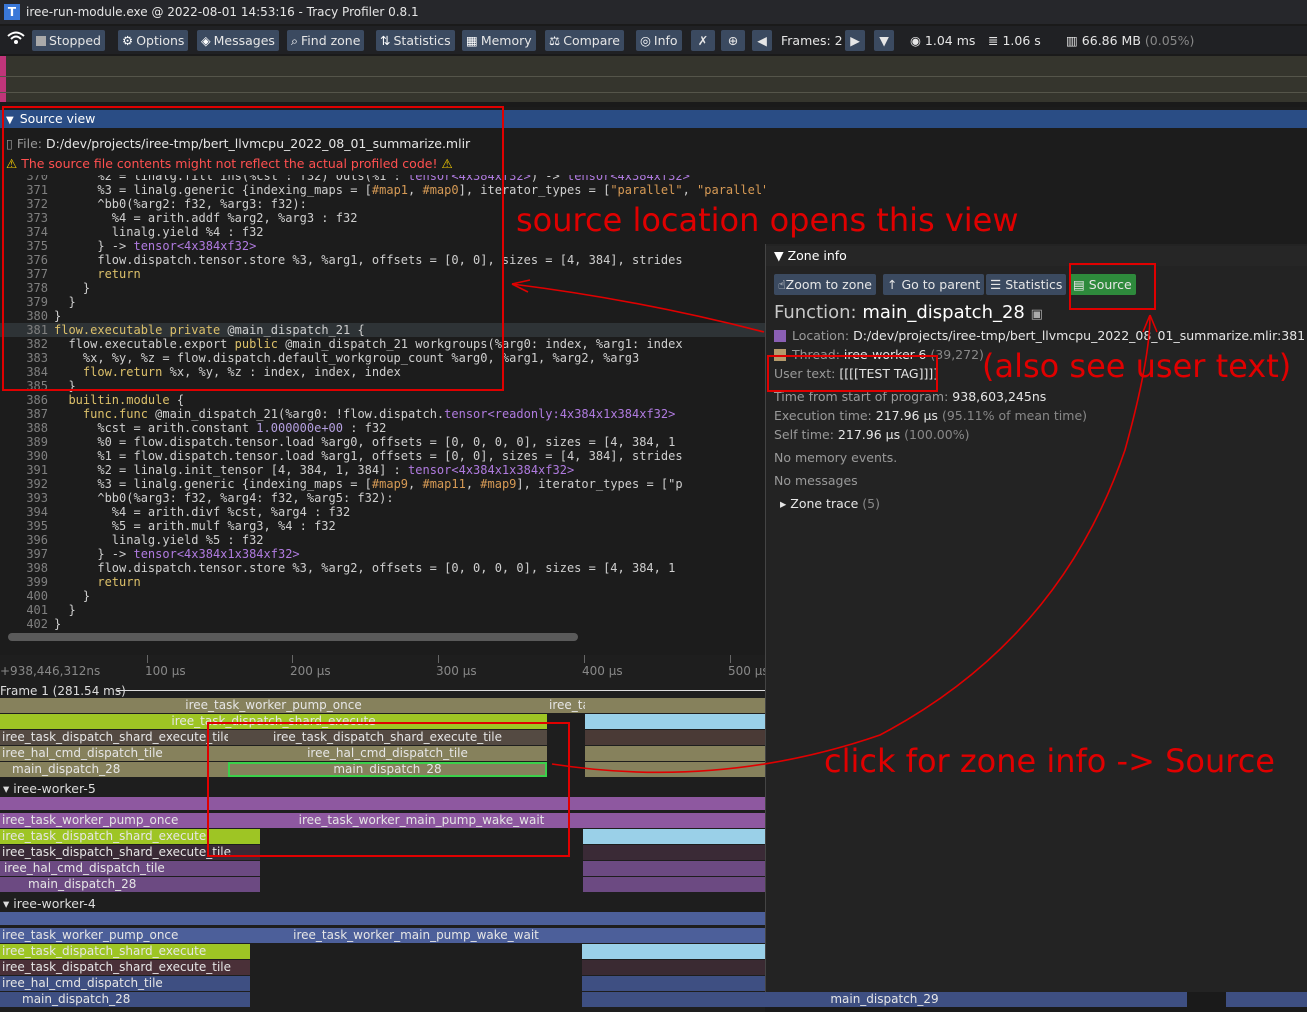 This screenshot has height=1012, width=1307. What do you see at coordinates (1137, 366) in the screenshot?
I see `annotation-user-text-note: (also see user text)` at bounding box center [1137, 366].